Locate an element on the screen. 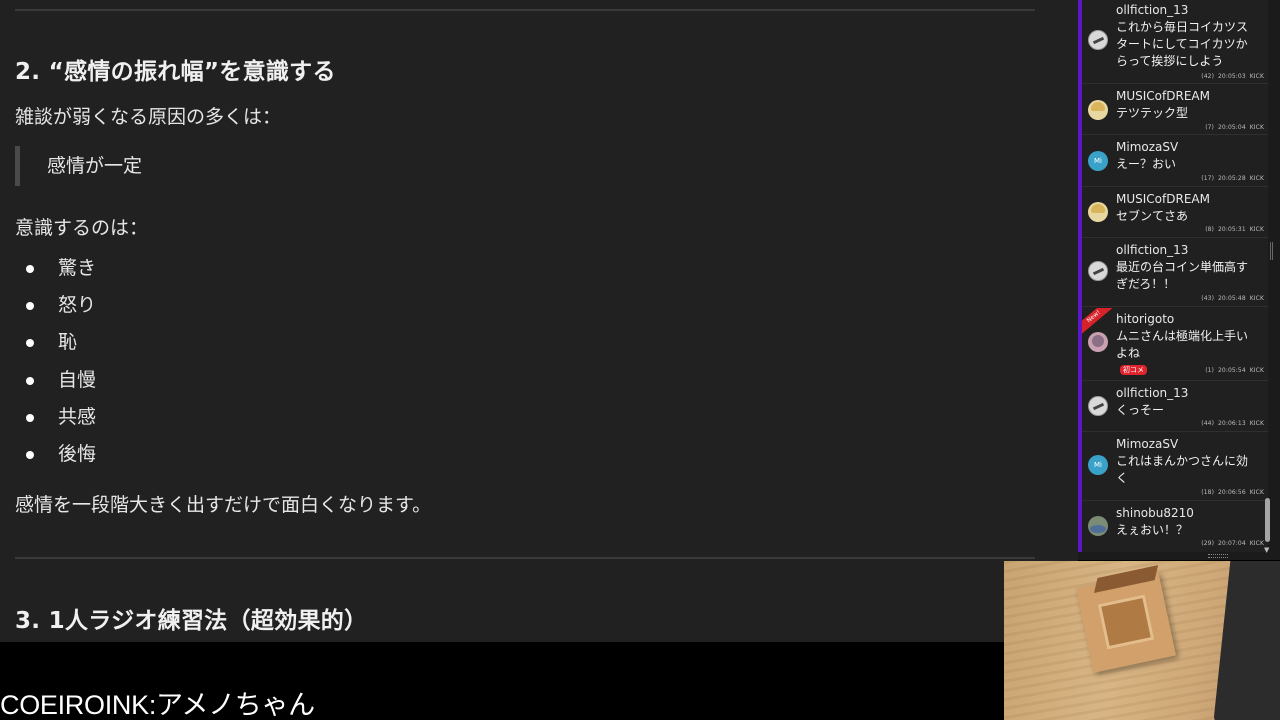  list-item: 恥 is located at coordinates (48, 342).